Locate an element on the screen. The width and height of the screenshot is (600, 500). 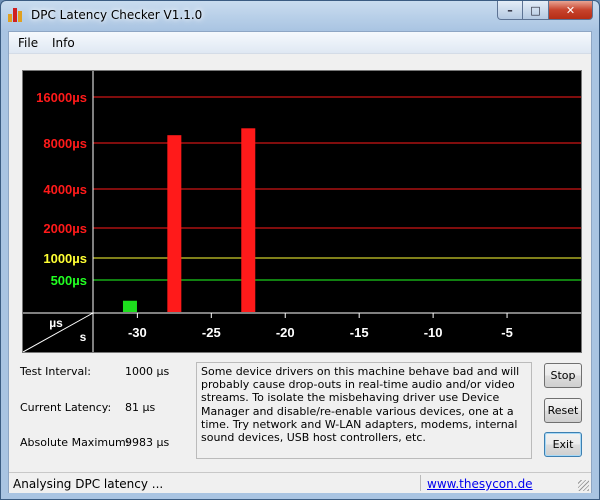
bar-chart-icon is located at coordinates (16, 15).